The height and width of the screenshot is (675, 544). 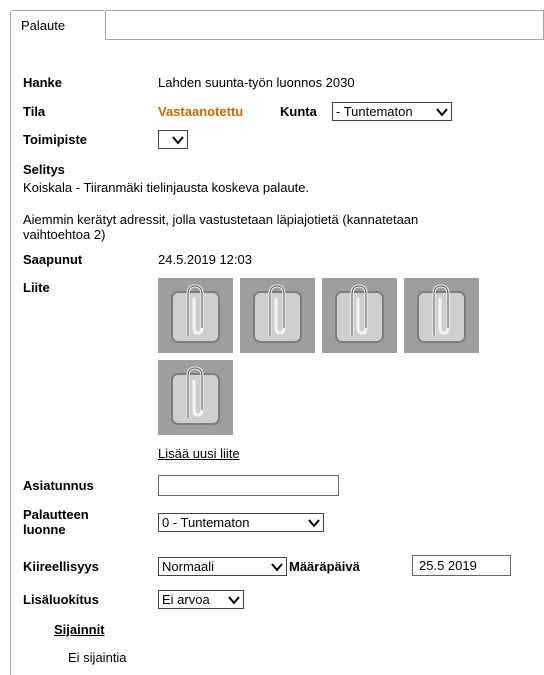 What do you see at coordinates (55, 139) in the screenshot?
I see `toimipiste-label: Toimipiste` at bounding box center [55, 139].